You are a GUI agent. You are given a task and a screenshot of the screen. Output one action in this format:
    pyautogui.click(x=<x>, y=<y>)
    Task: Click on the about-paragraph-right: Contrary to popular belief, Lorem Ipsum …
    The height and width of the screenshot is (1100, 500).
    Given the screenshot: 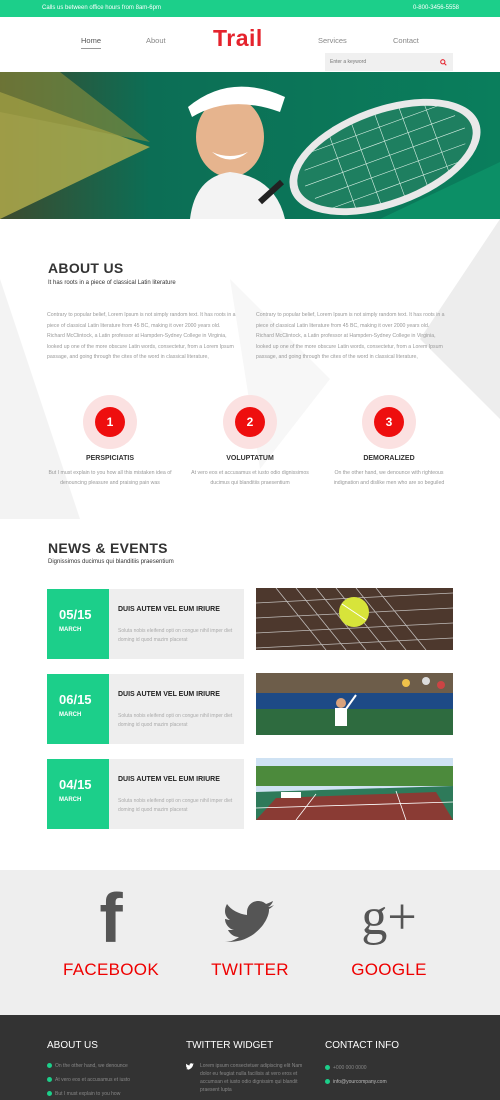 What is the action you would take?
    pyautogui.click(x=350, y=336)
    